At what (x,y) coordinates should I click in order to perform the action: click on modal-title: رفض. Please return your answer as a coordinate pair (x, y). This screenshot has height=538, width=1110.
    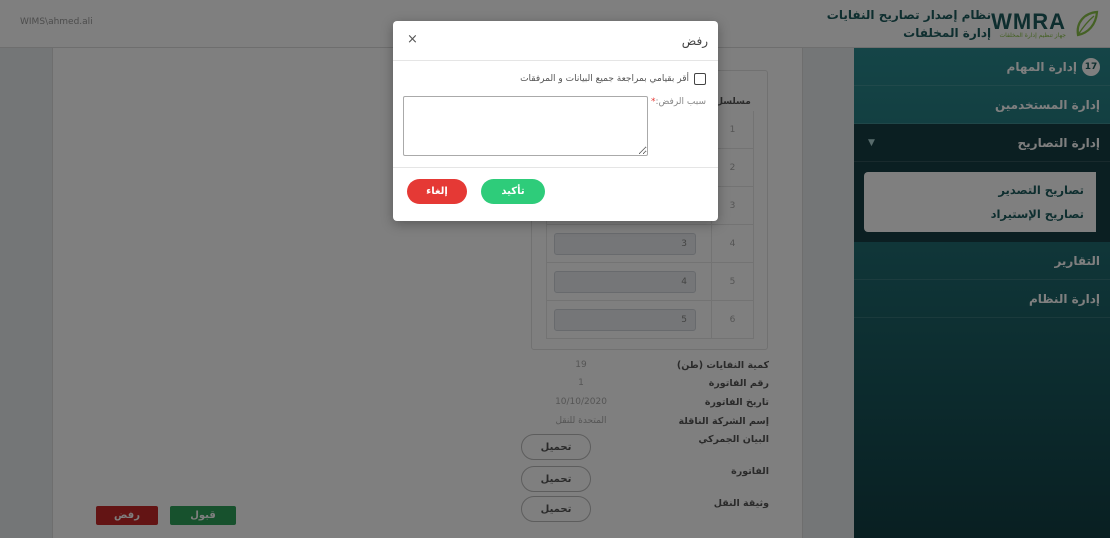
    Looking at the image, I should click on (694, 41).